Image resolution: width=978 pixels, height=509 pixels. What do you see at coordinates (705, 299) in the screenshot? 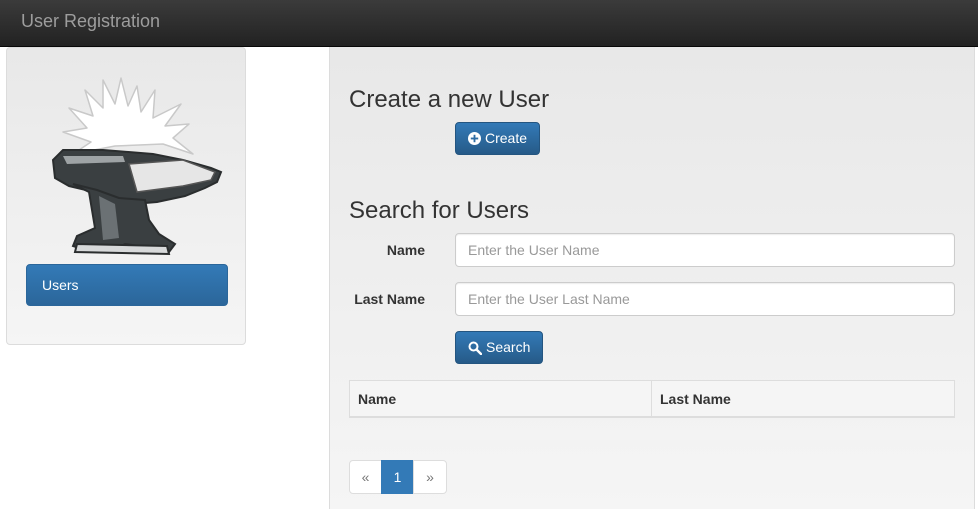
I see `last-name-input` at bounding box center [705, 299].